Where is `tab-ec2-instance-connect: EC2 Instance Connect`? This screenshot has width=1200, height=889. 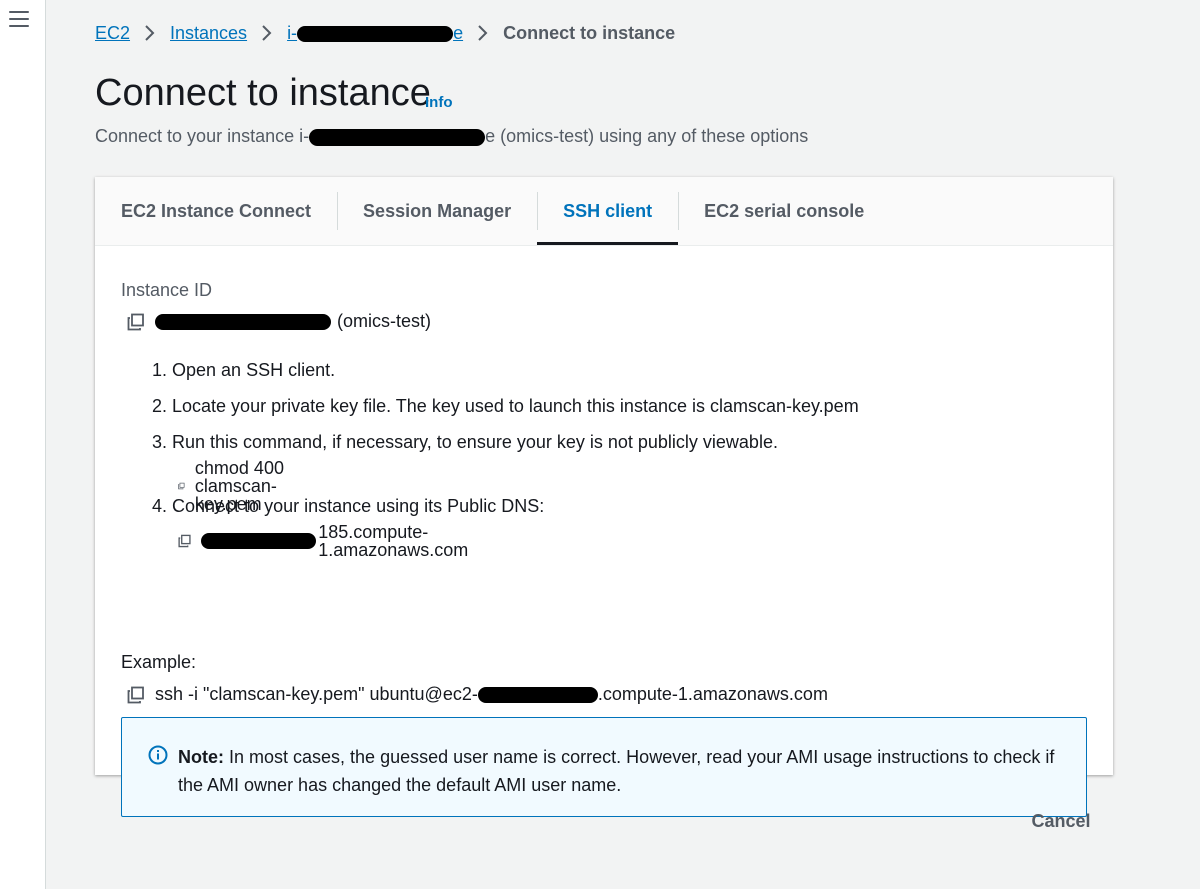
tab-ec2-instance-connect: EC2 Instance Connect is located at coordinates (216, 211).